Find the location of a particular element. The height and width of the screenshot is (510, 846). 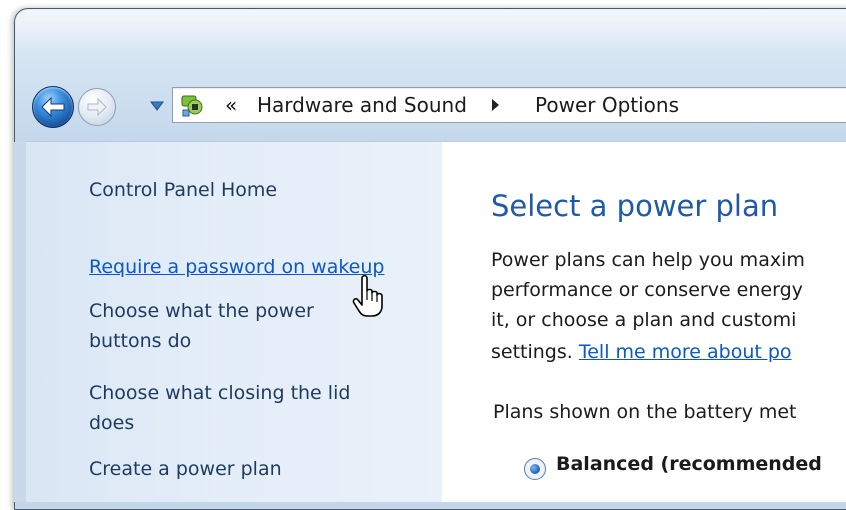

back-arrow-icon is located at coordinates (53, 107).